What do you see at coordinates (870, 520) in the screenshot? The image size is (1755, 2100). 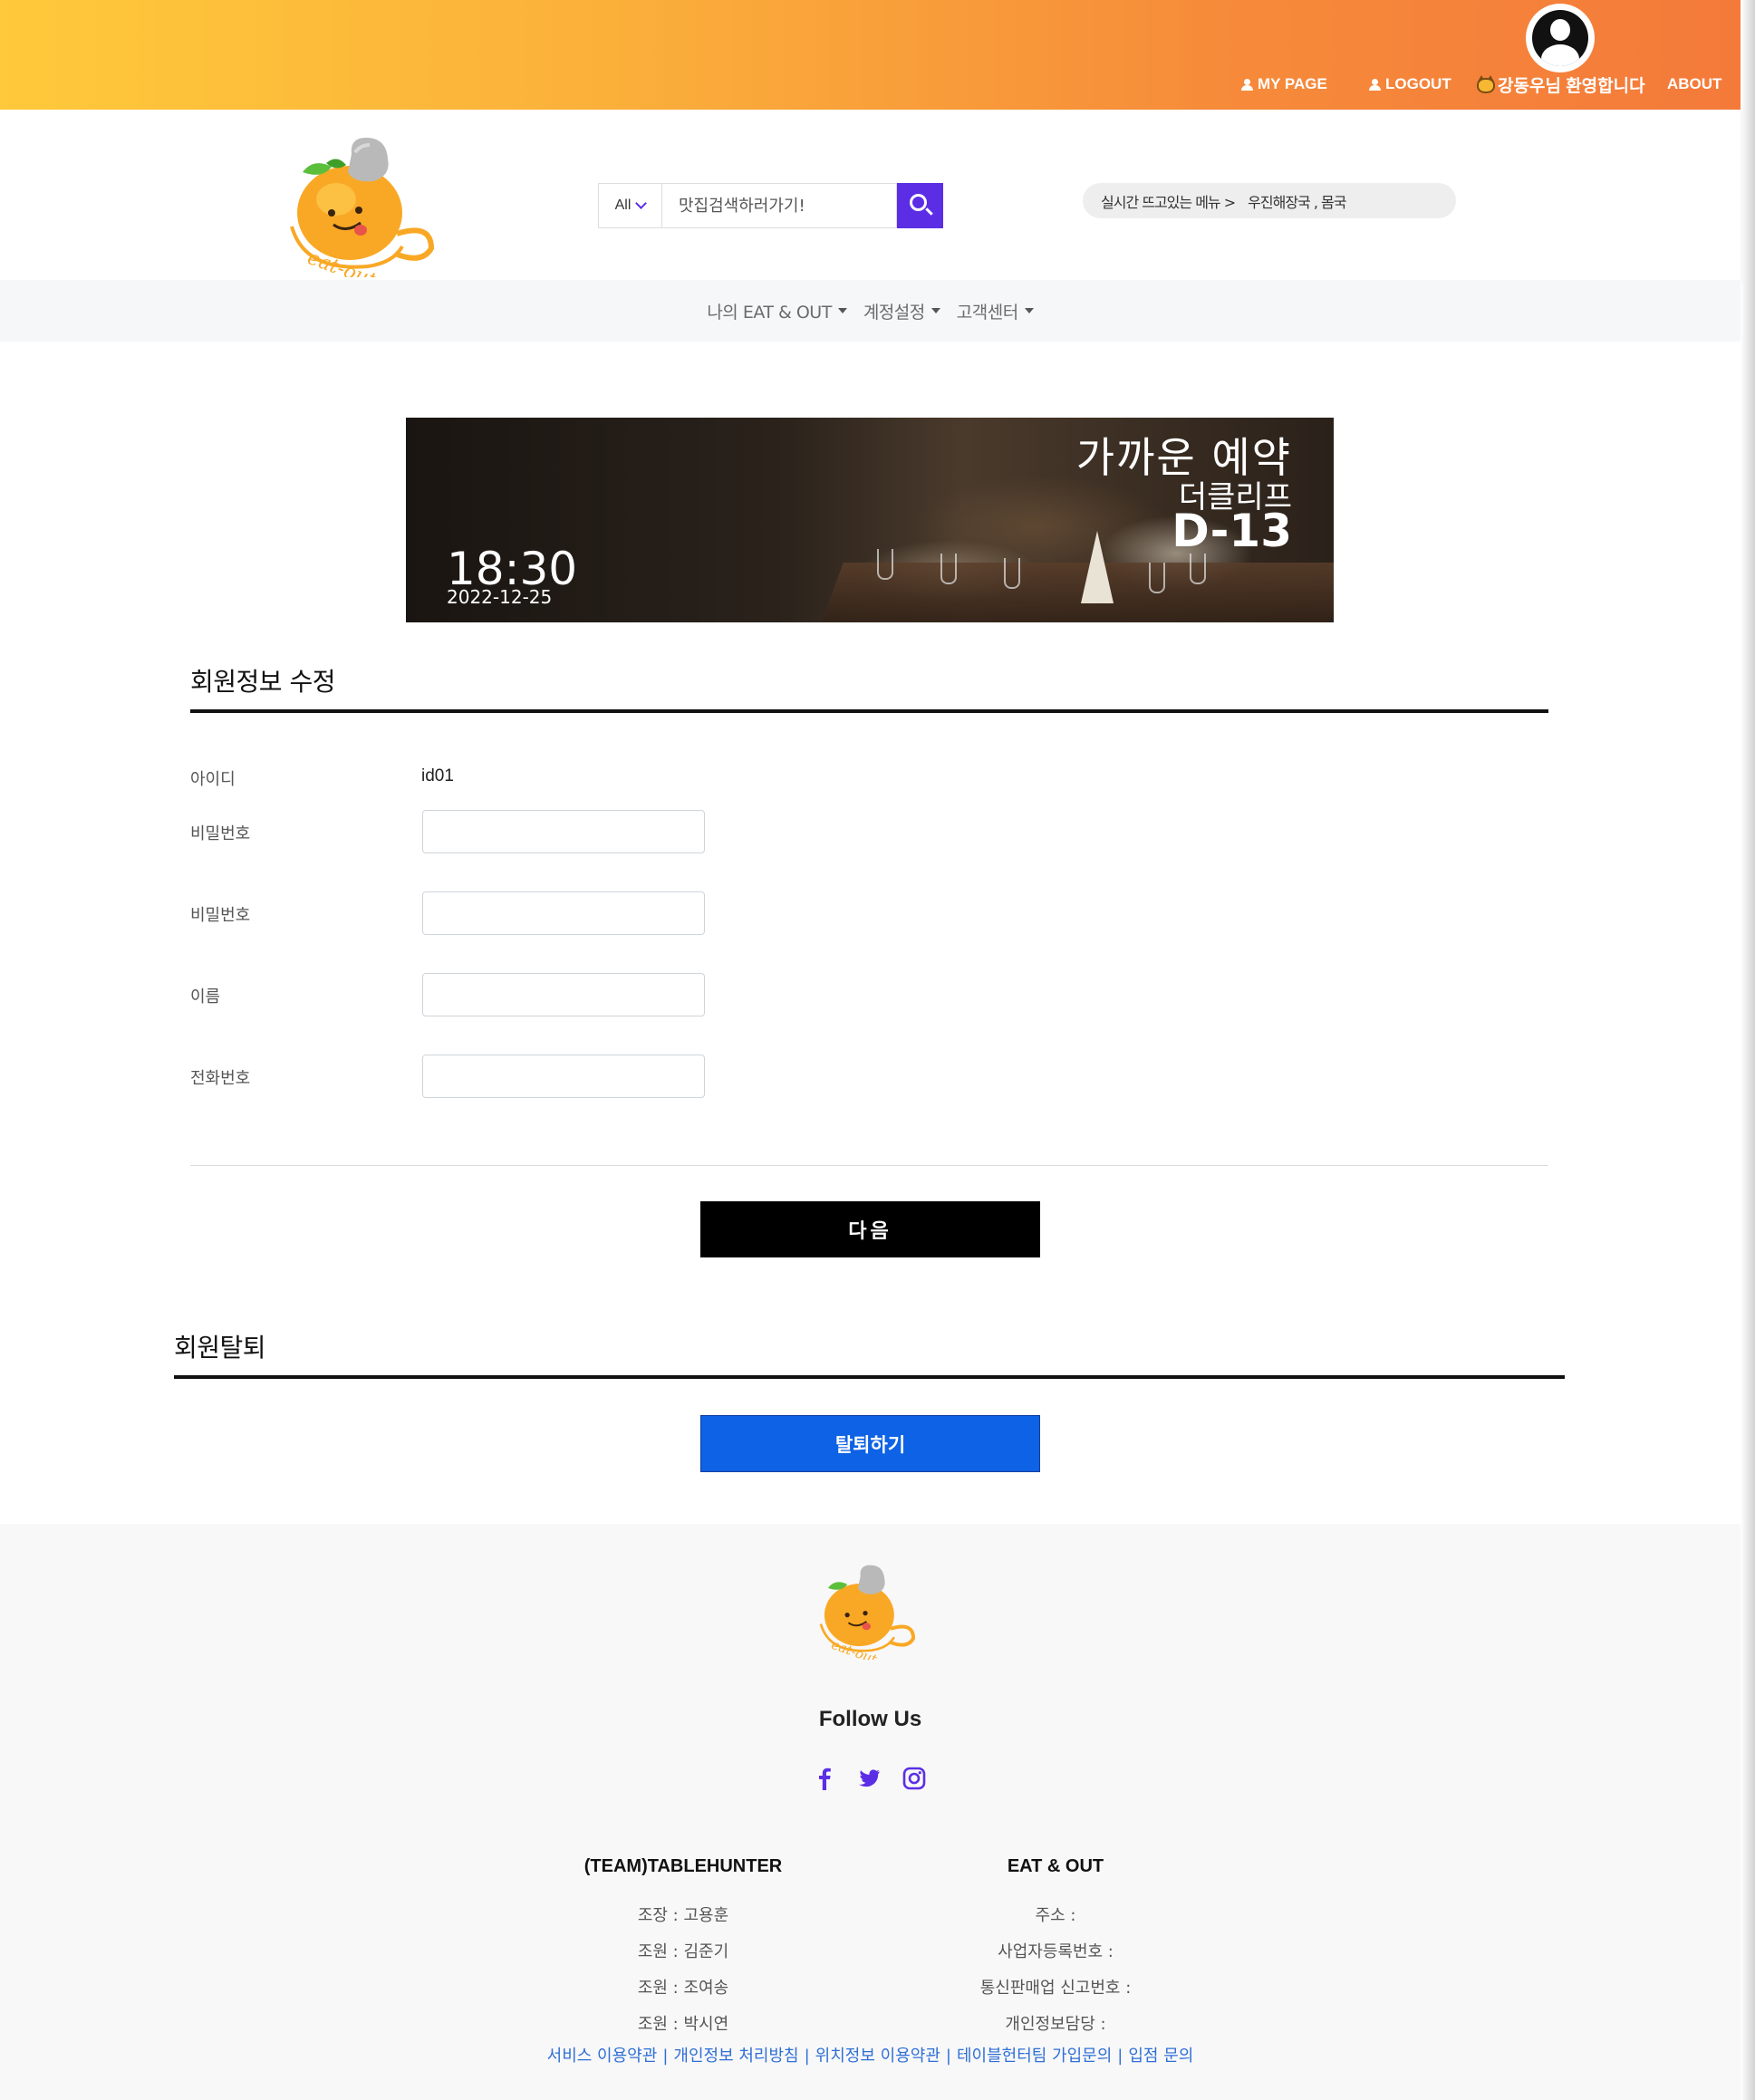 I see `reservation-banner: 가까운 예약 더클리프 D-13 18:30 2022-12-25` at bounding box center [870, 520].